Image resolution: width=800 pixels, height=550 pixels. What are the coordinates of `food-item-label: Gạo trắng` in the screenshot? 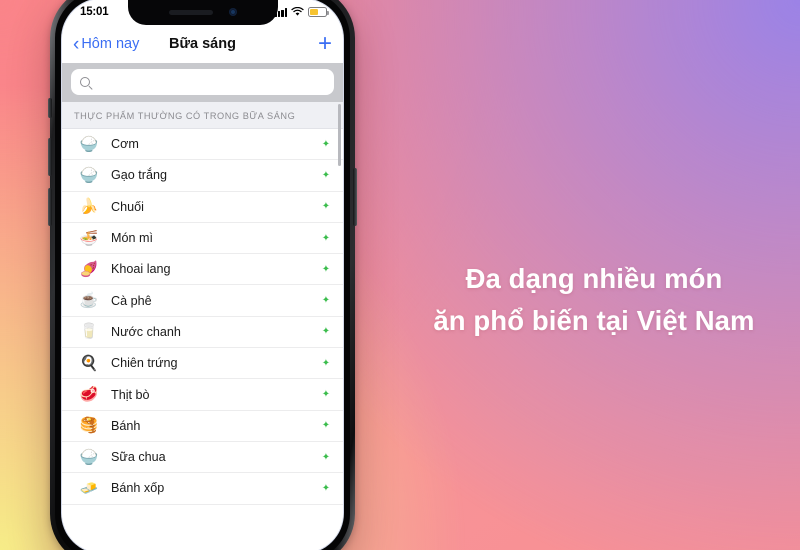 It's located at (139, 175).